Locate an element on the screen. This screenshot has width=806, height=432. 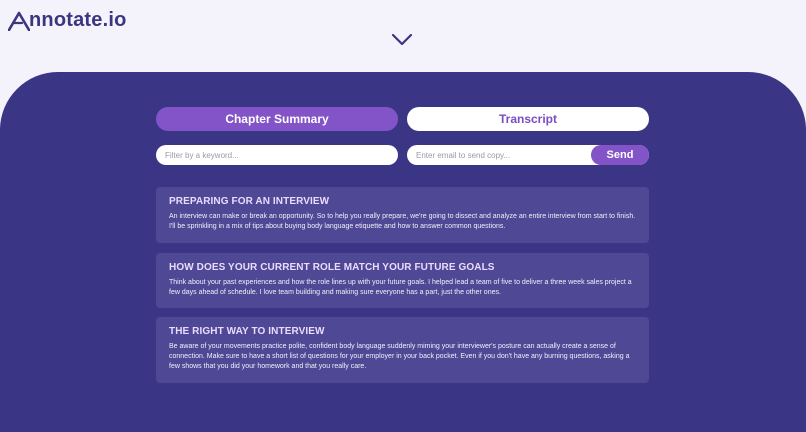
send-button: Send is located at coordinates (620, 155).